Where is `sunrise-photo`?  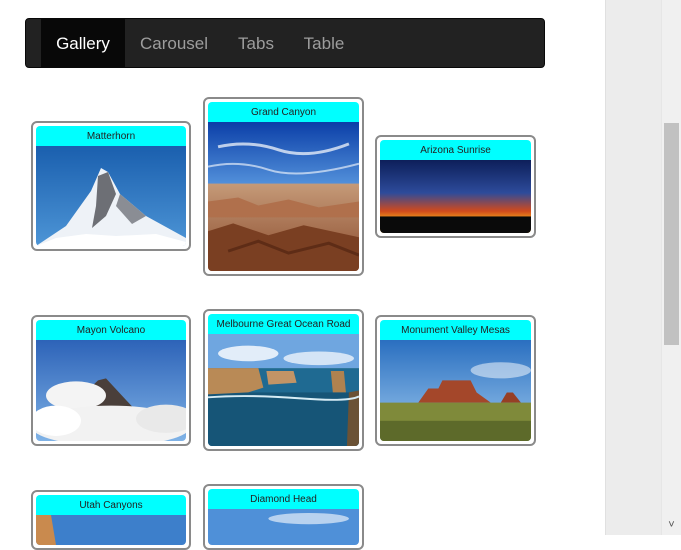 sunrise-photo is located at coordinates (455, 196).